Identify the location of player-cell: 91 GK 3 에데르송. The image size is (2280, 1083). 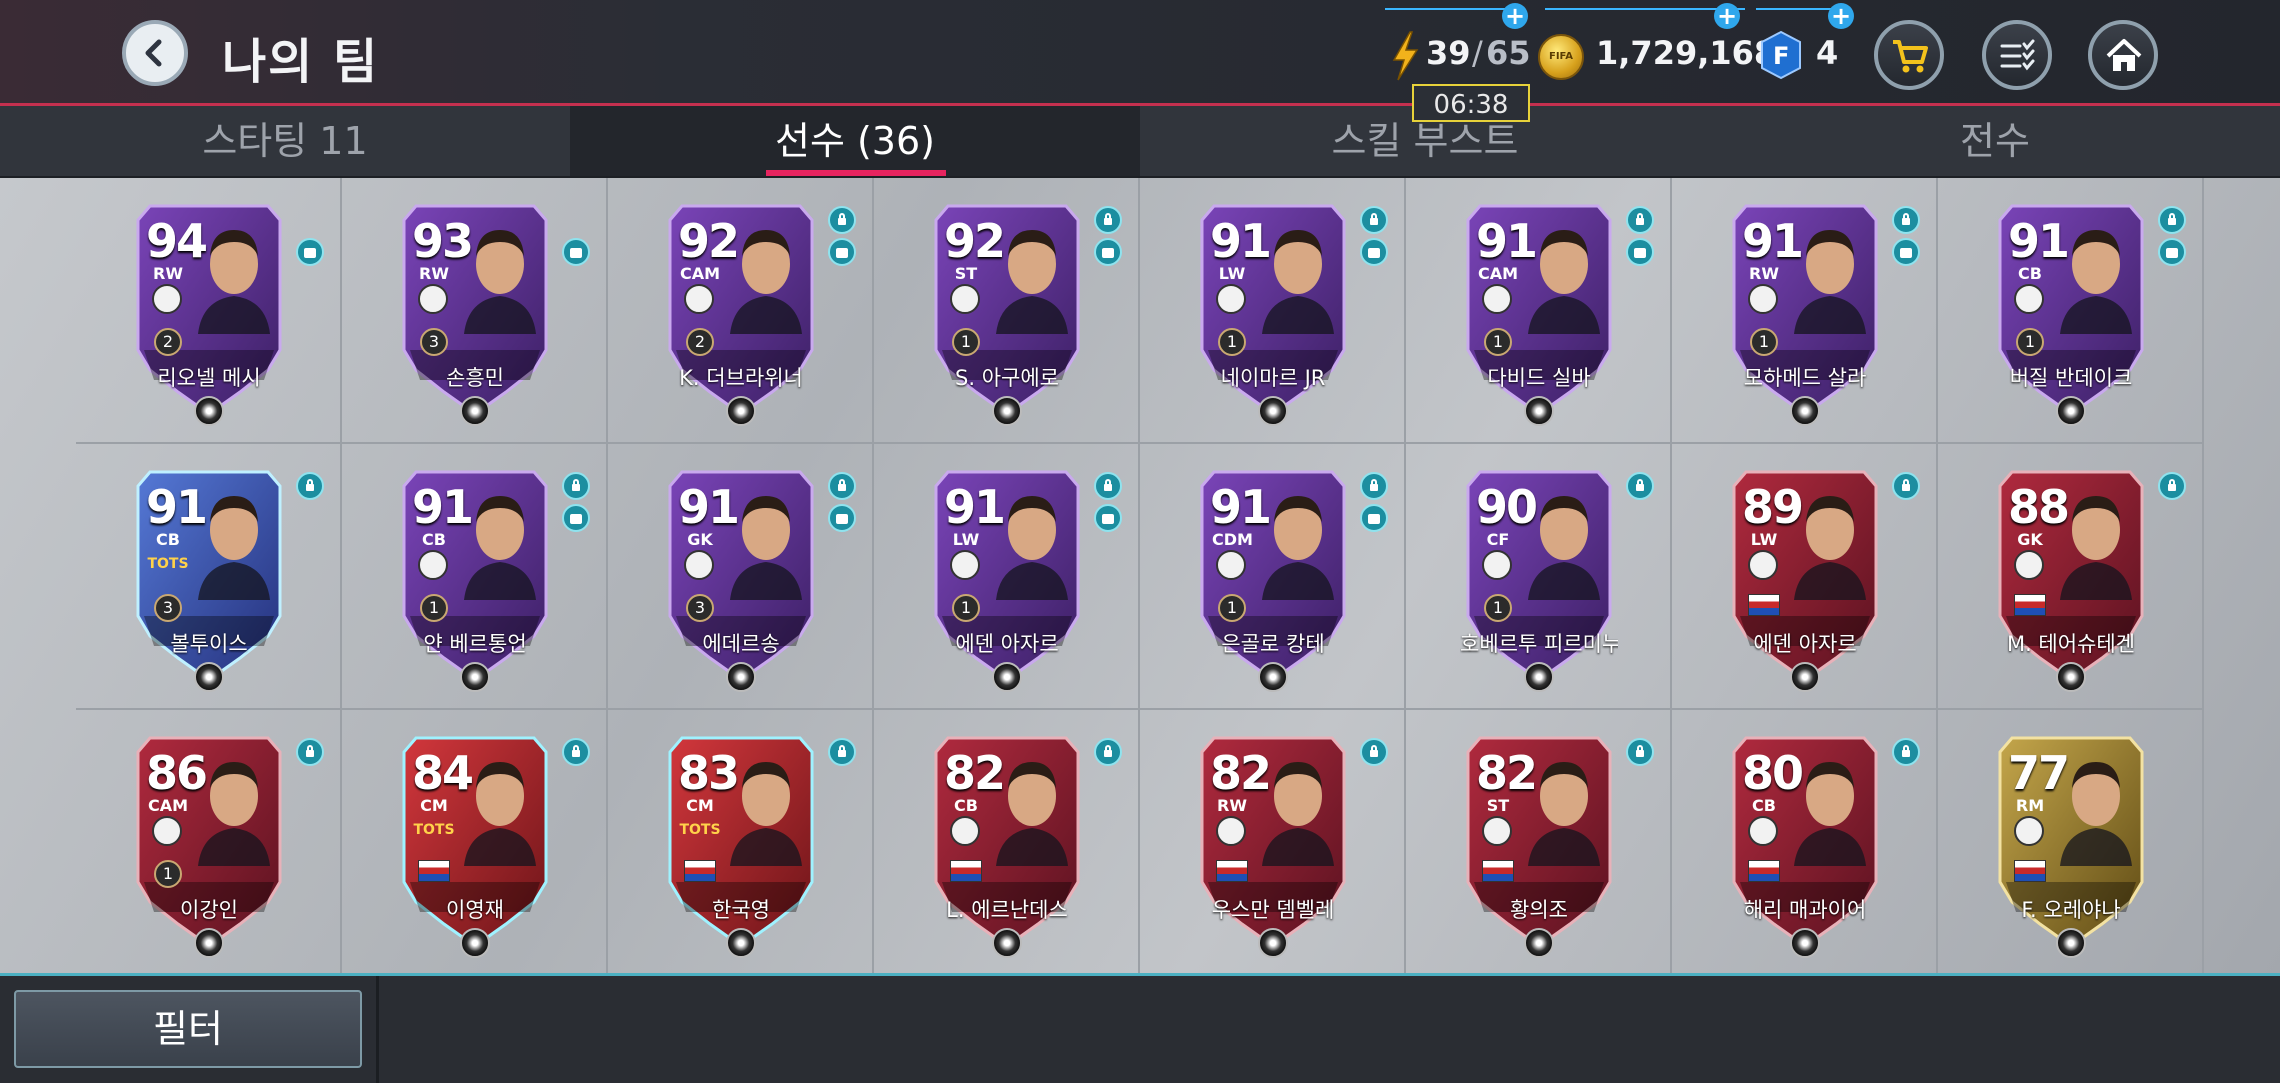
(741, 577).